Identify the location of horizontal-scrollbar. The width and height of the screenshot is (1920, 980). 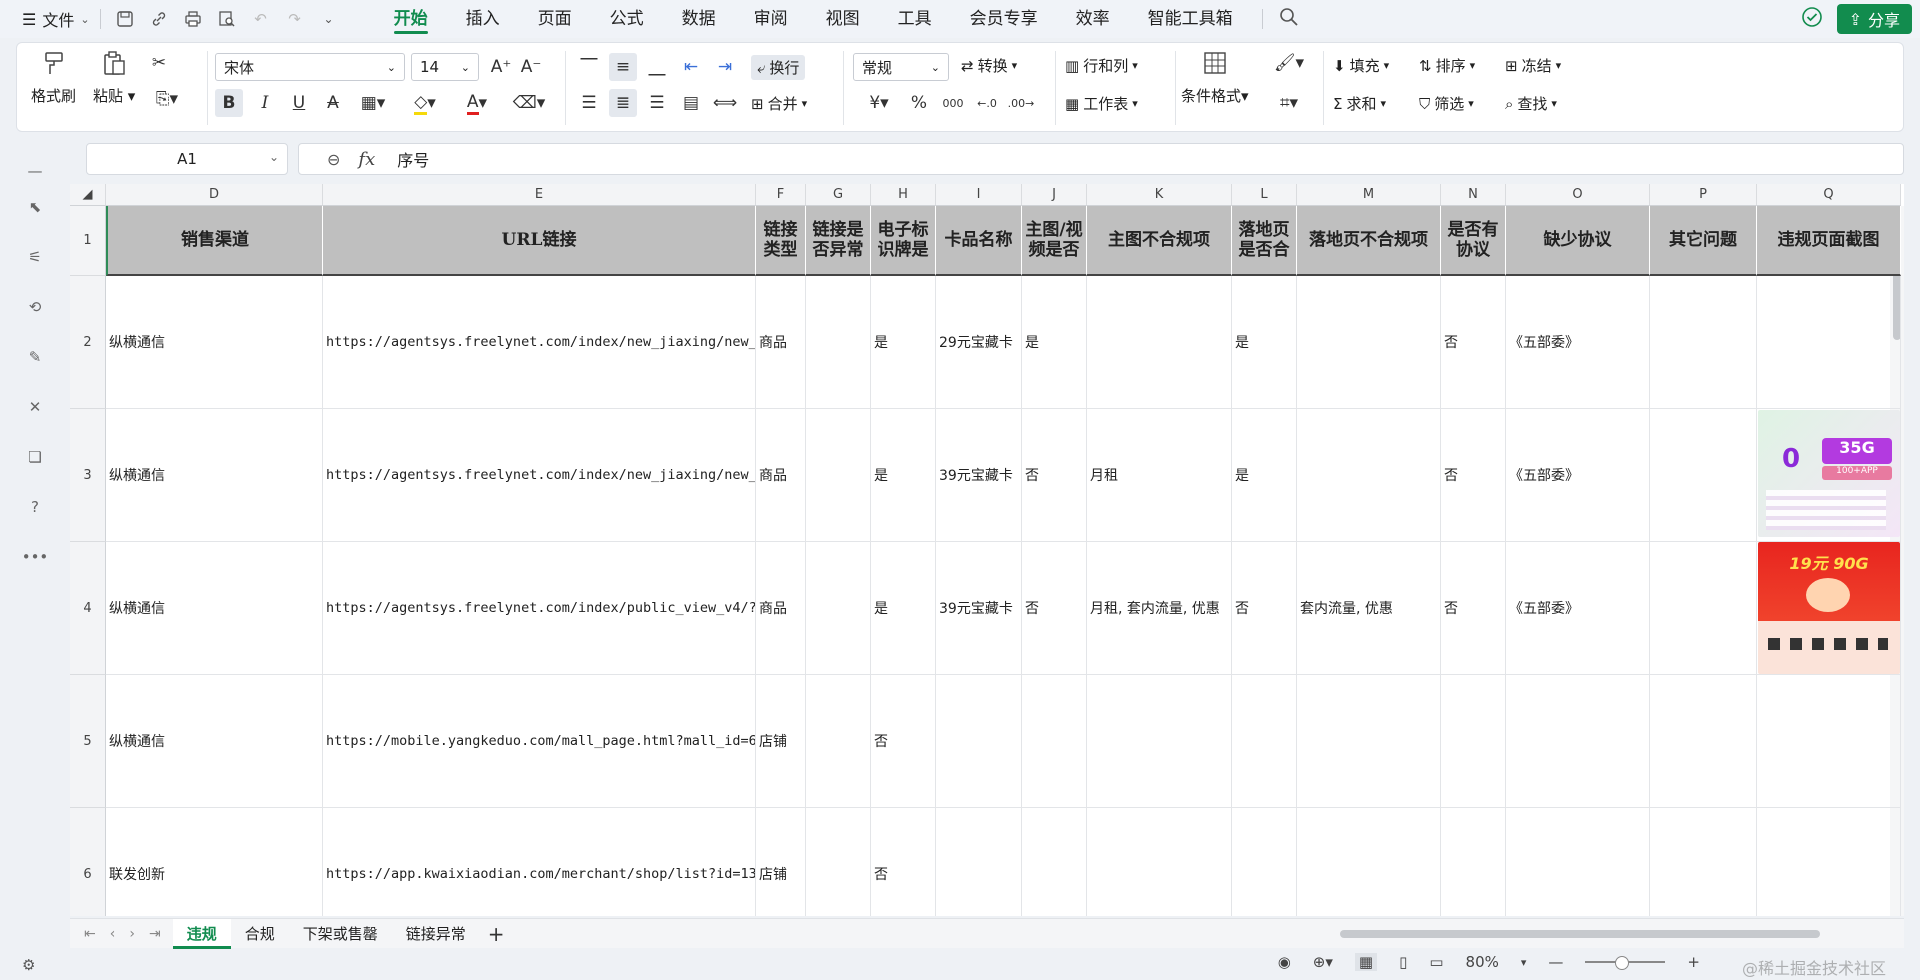
(1580, 934).